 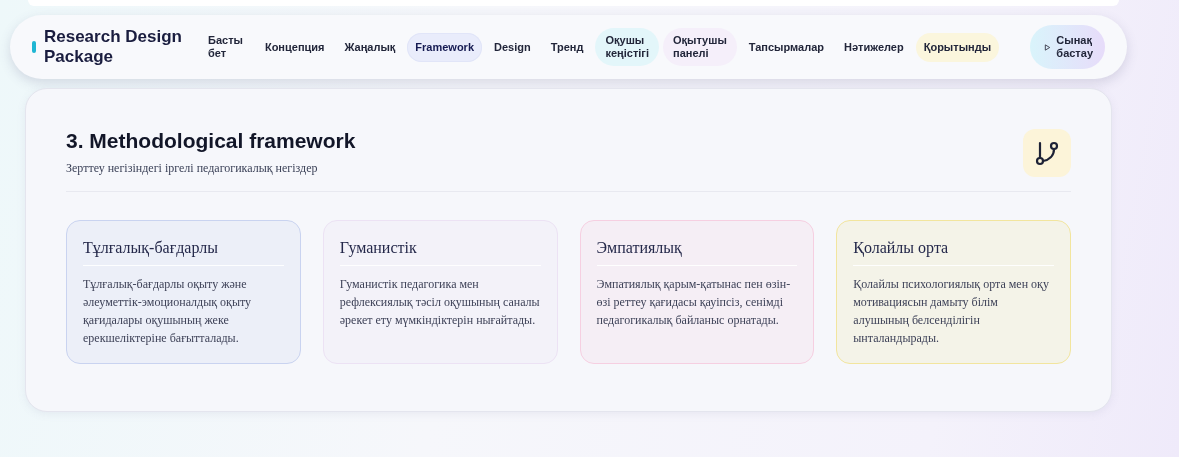 I want to click on nav-link: Қорытынды, so click(x=957, y=47).